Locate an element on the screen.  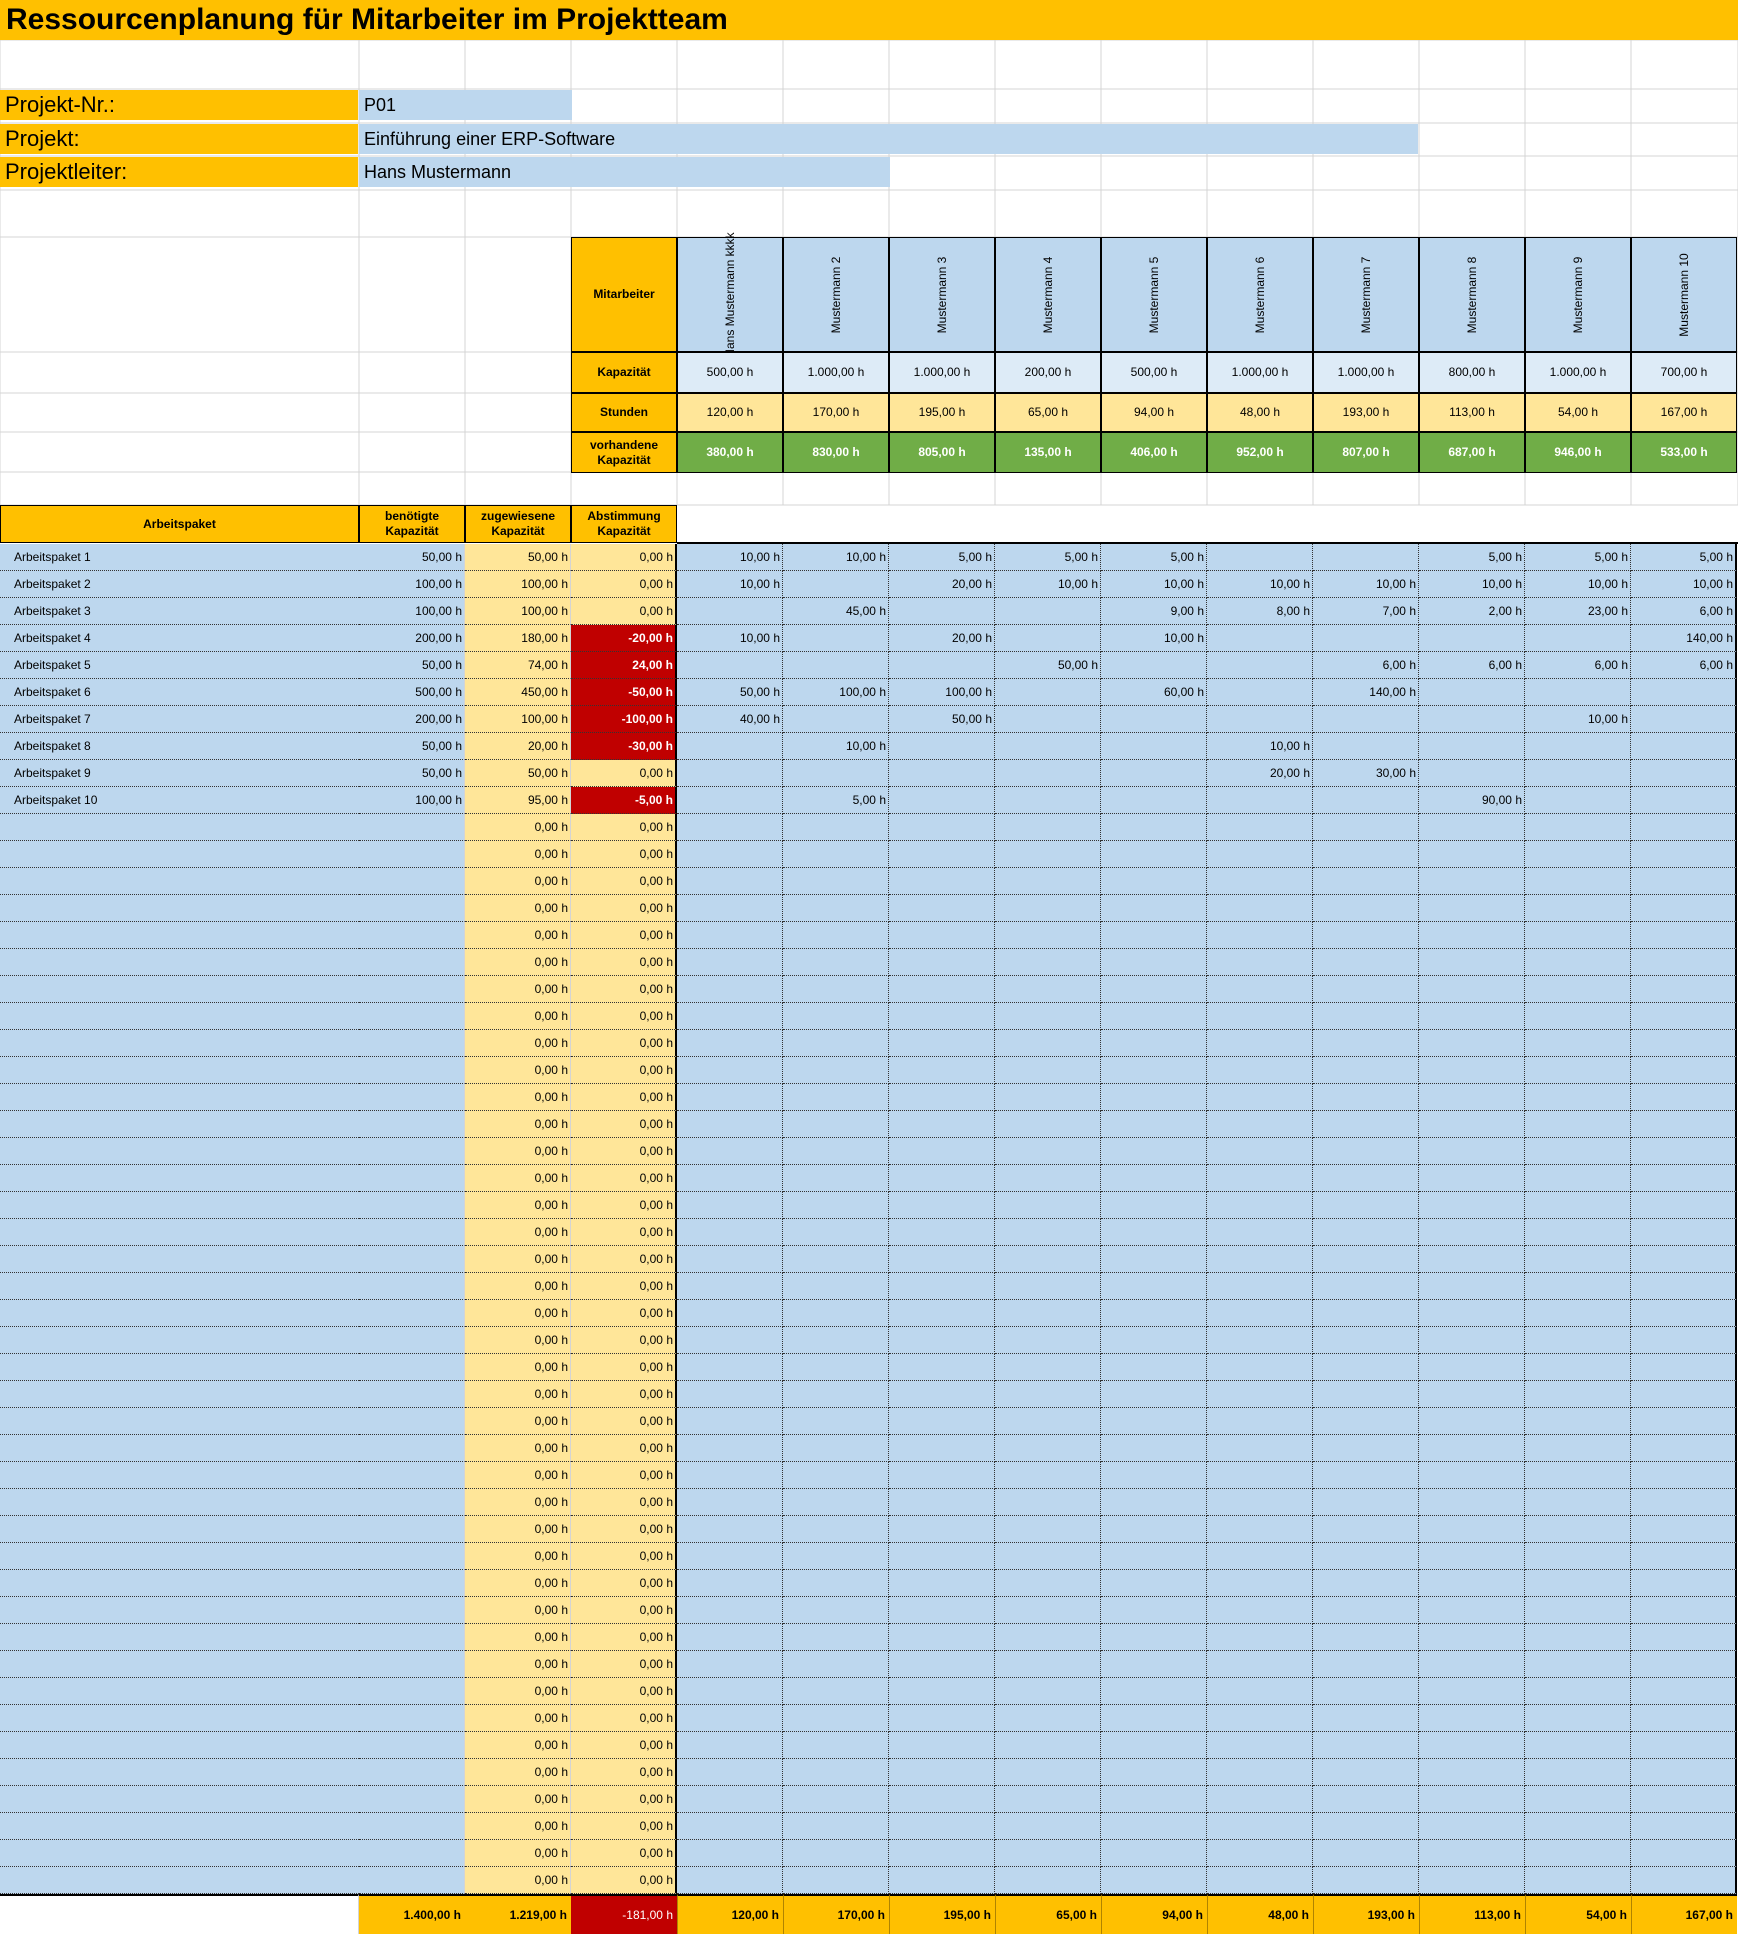
assigned-hours-cell: 90,00 h is located at coordinates (1472, 800).